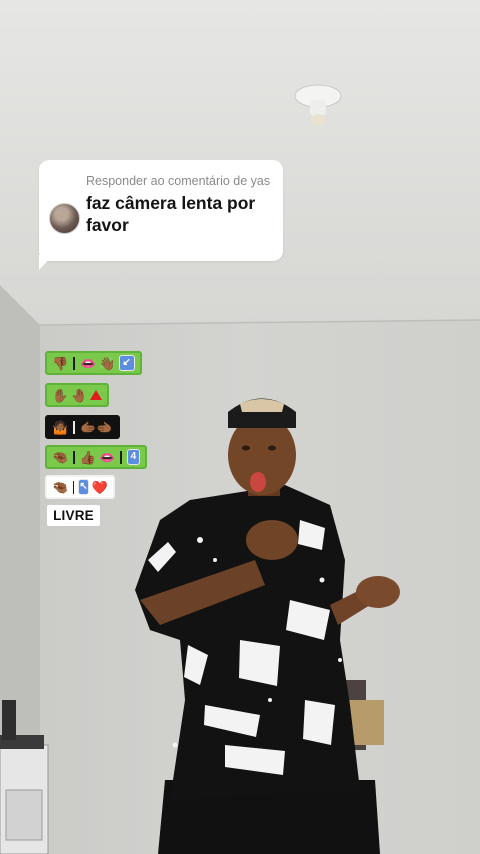 The image size is (480, 854). Describe the element at coordinates (178, 181) in the screenshot. I see `reply-header: Responder ao comentário de yas` at that location.